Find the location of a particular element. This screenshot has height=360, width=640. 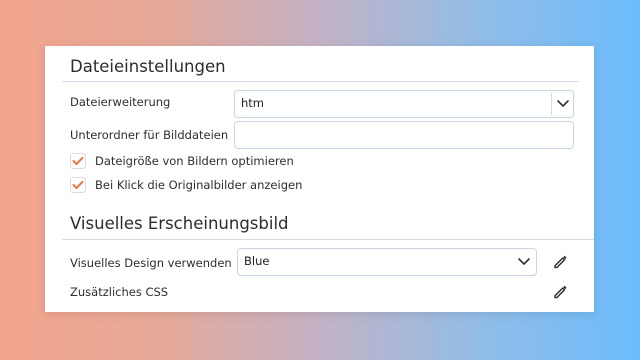

show-original-images-row: Bei Klick die Originalbilder anzeigen is located at coordinates (186, 185).